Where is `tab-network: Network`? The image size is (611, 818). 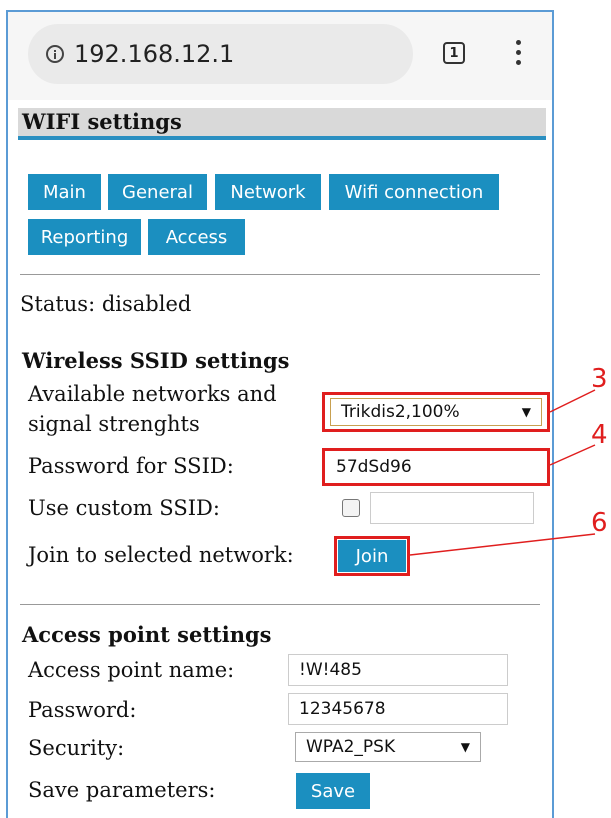 tab-network: Network is located at coordinates (268, 192).